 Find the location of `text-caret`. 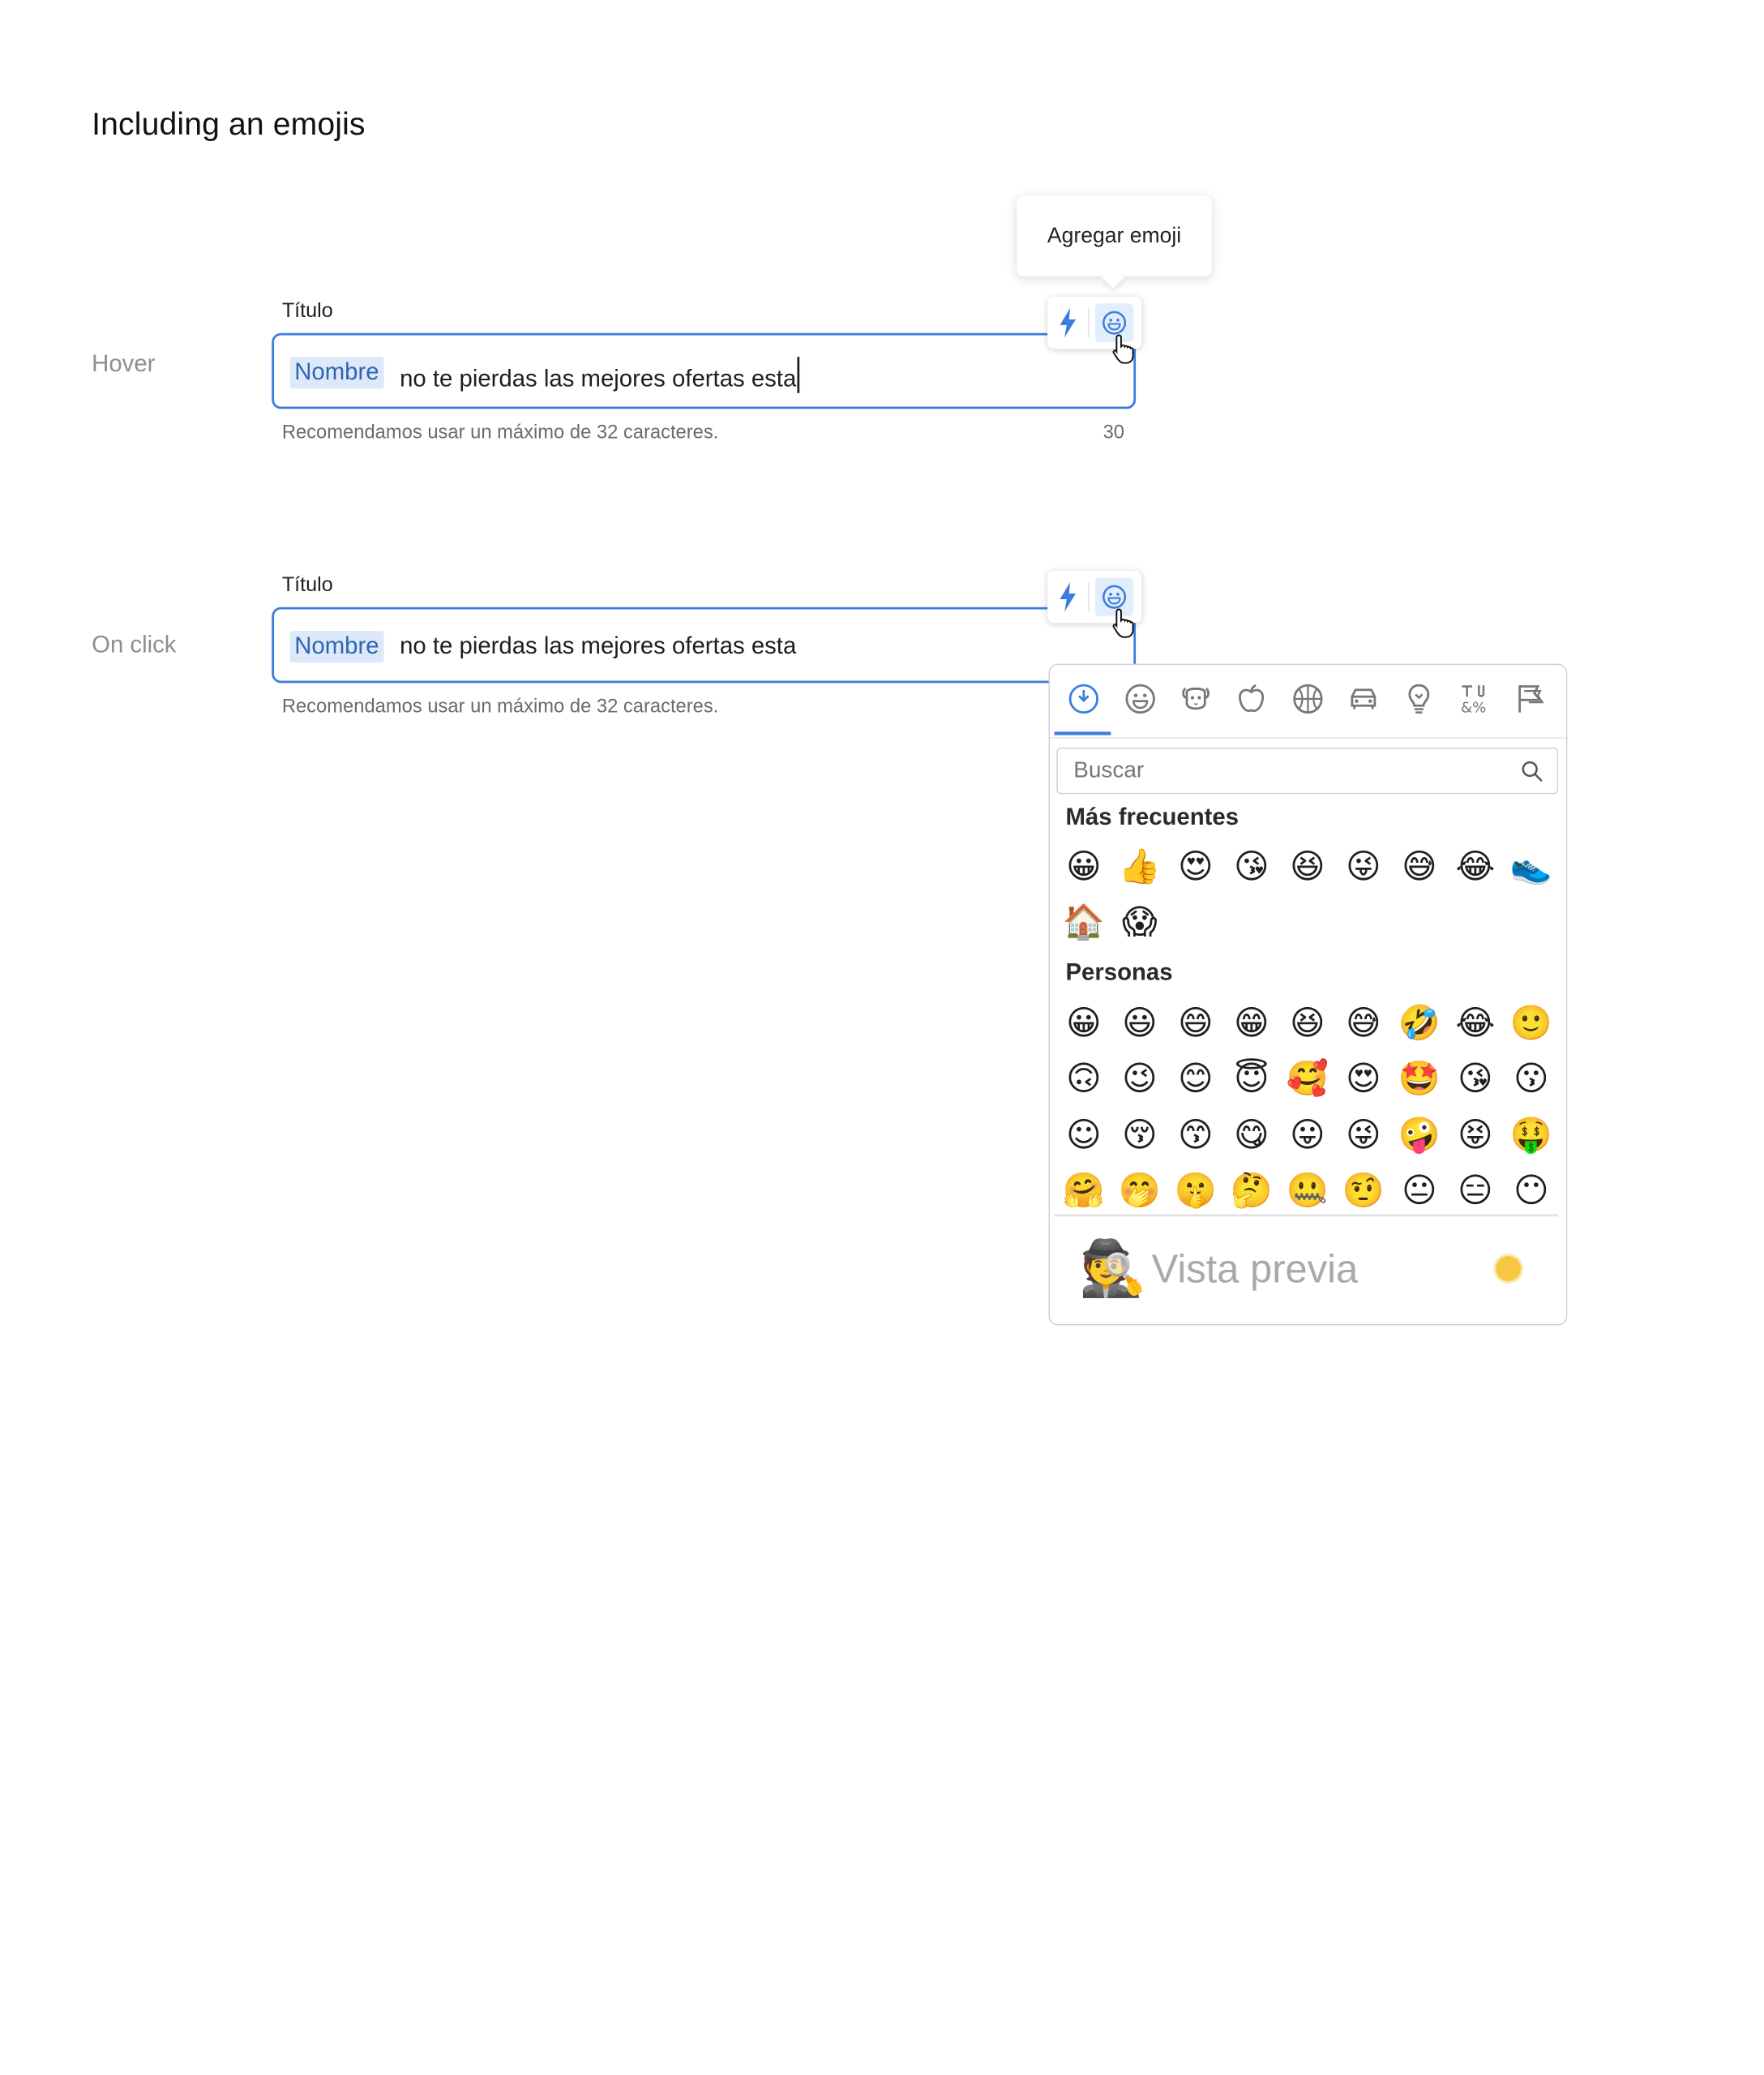

text-caret is located at coordinates (798, 375).